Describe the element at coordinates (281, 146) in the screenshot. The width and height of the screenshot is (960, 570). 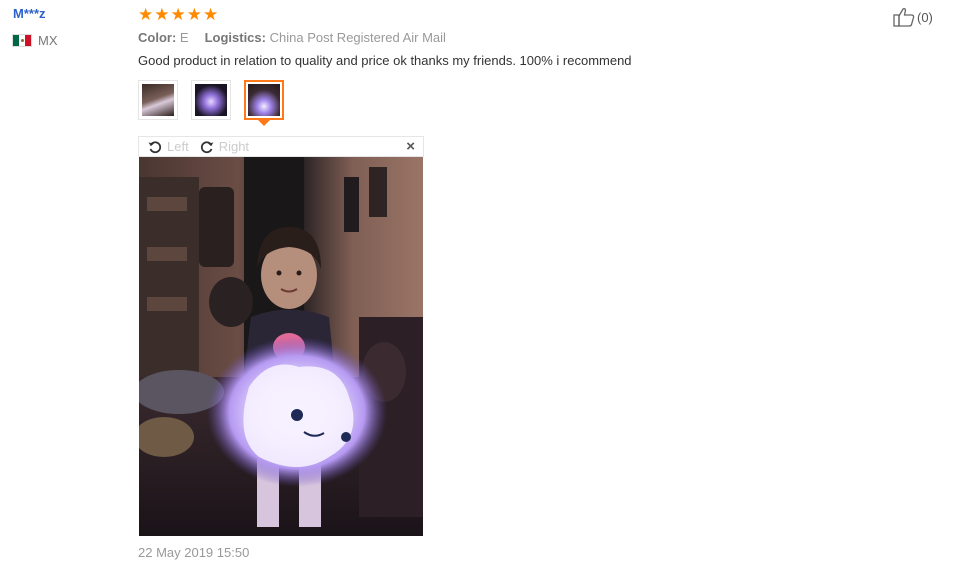
I see `photo-viewer-toolbar: Left Right ×` at that location.